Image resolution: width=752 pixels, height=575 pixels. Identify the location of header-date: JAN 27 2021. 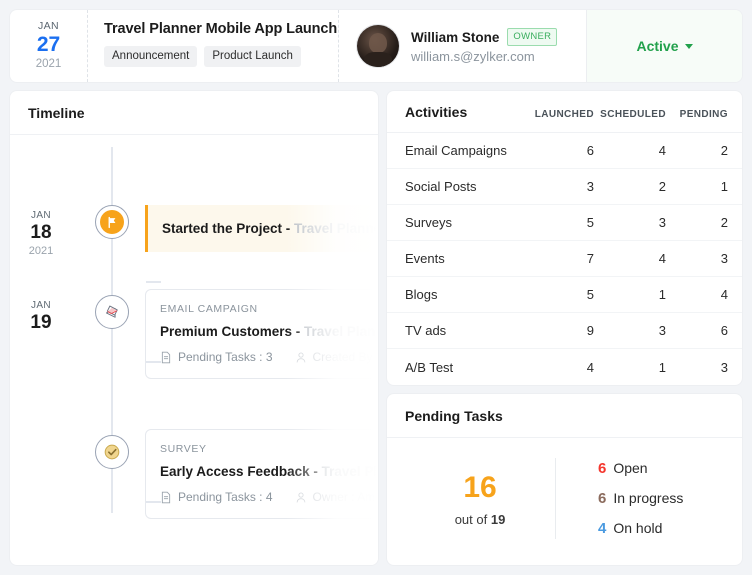
(49, 46).